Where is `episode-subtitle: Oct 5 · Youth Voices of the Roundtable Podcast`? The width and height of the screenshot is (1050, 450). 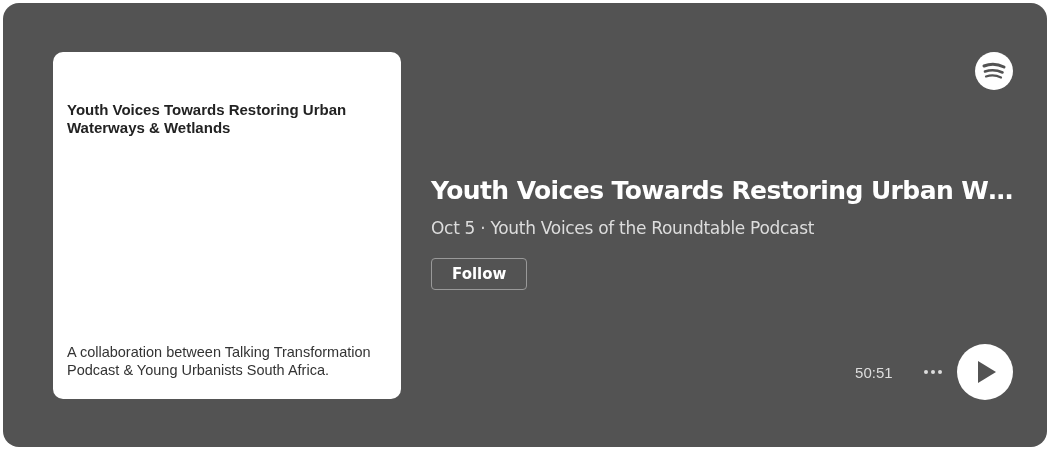 episode-subtitle: Oct 5 · Youth Voices of the Roundtable Podcast is located at coordinates (623, 228).